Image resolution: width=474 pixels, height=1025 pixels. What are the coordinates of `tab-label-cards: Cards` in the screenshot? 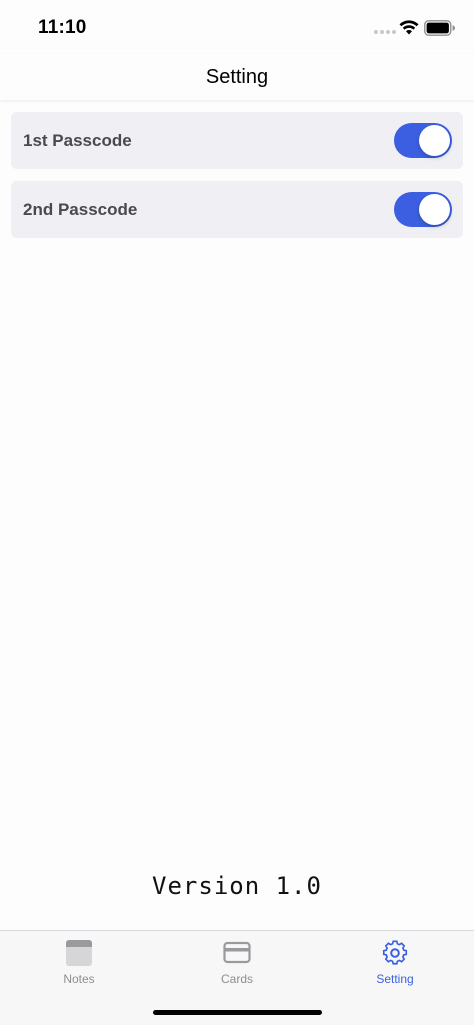 It's located at (236, 979).